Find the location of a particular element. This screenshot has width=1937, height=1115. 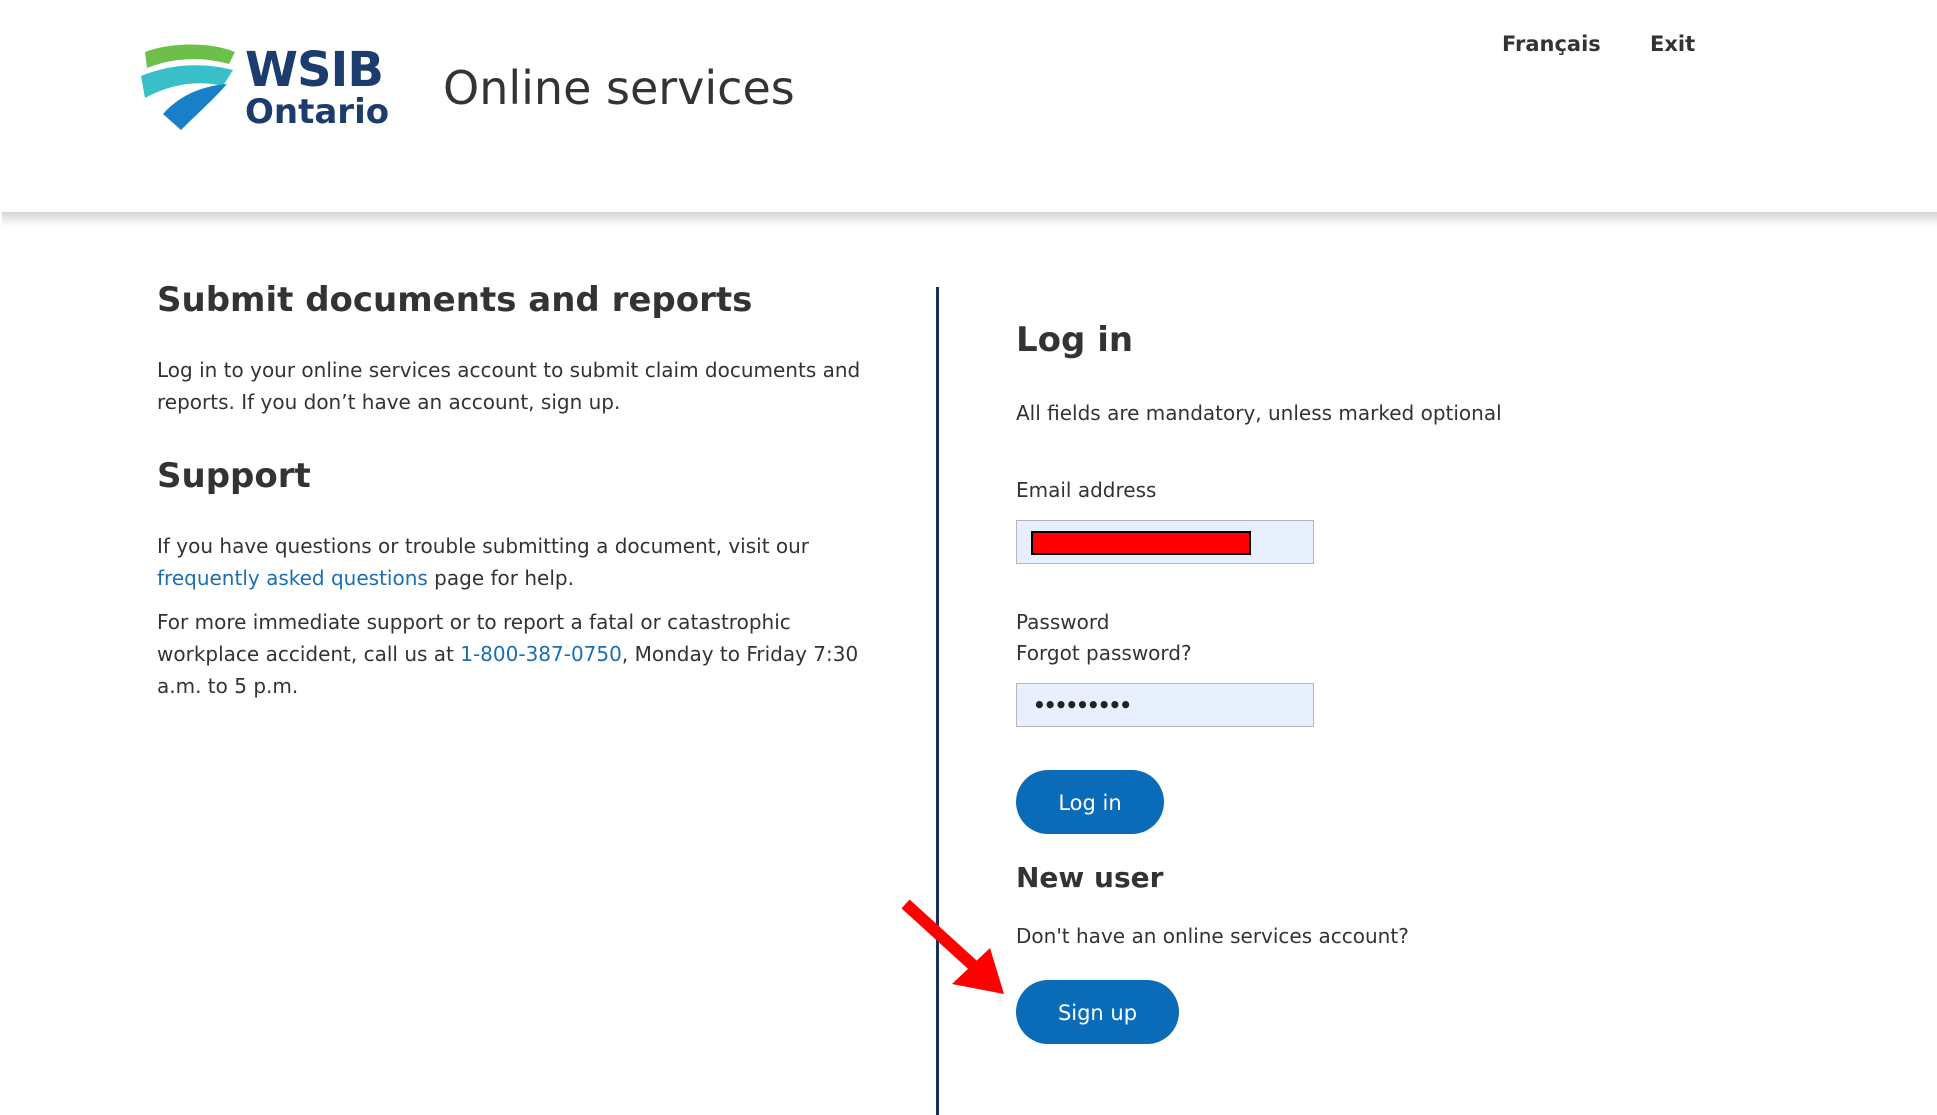

login-heading: Log in is located at coordinates (1075, 340).